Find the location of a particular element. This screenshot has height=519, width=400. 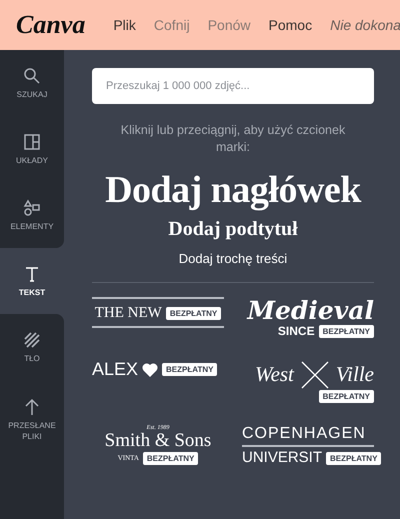

sidebar-tab: ELEMENTY is located at coordinates (32, 215).